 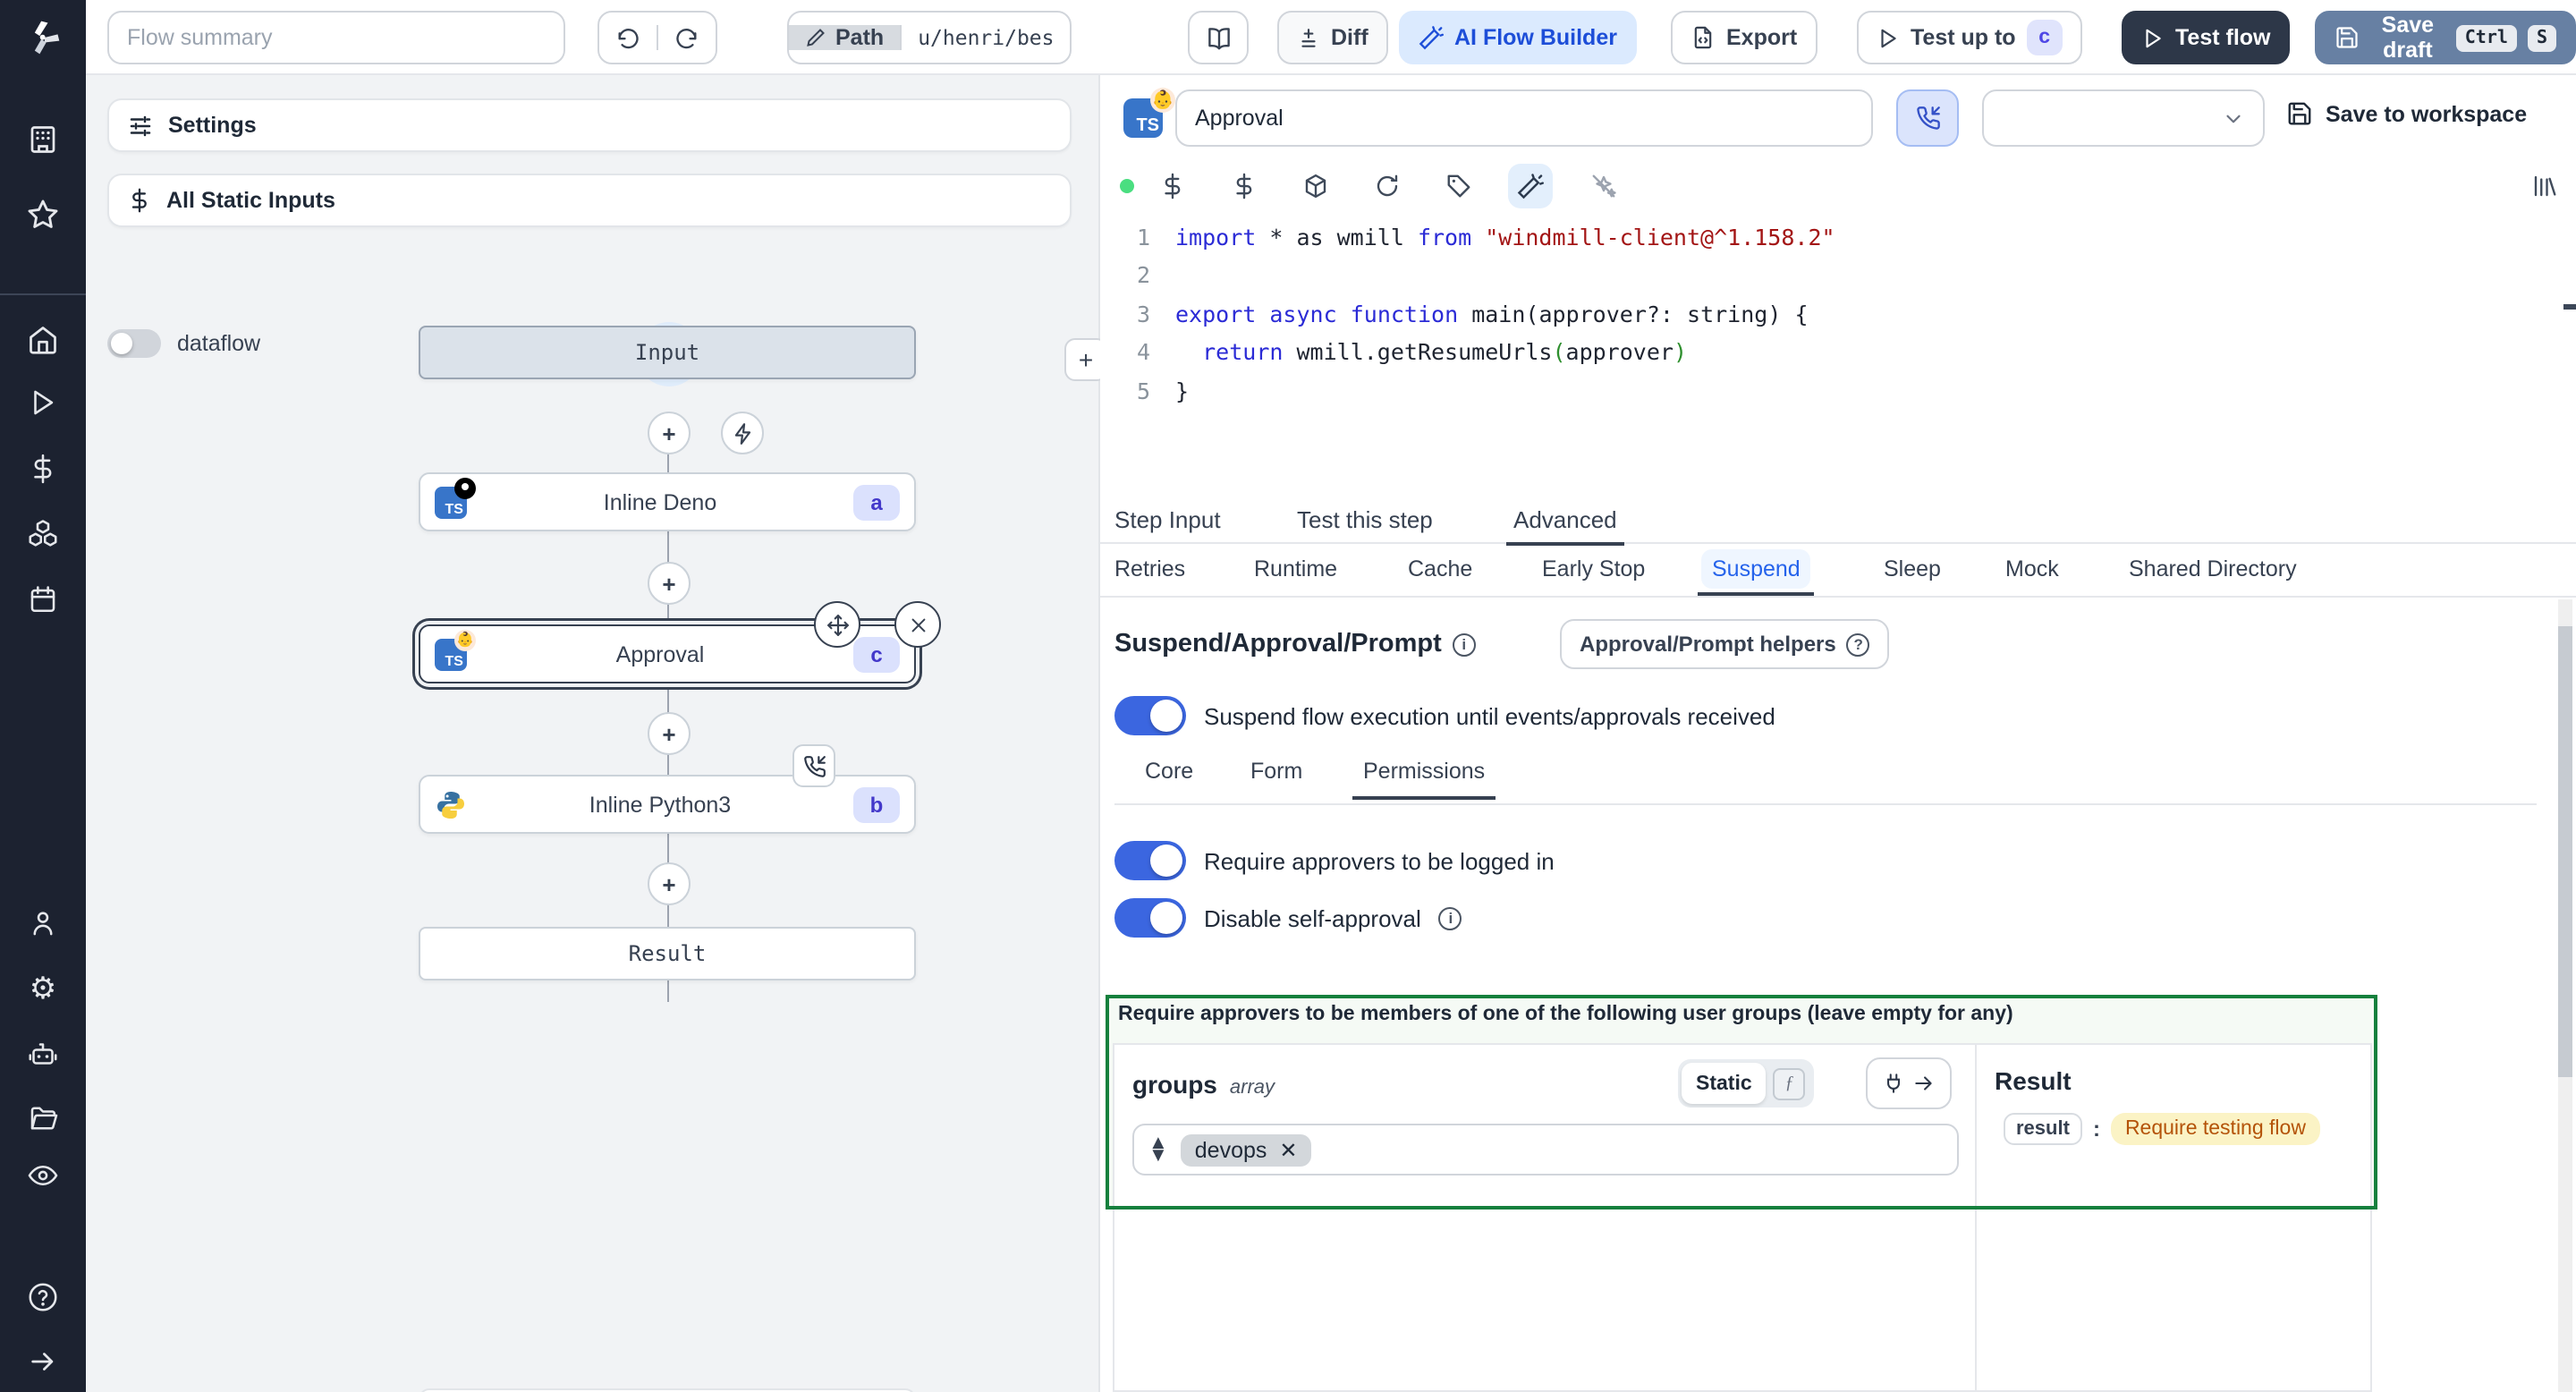 I want to click on all-static-inputs-card: All Static Inputs, so click(x=589, y=200).